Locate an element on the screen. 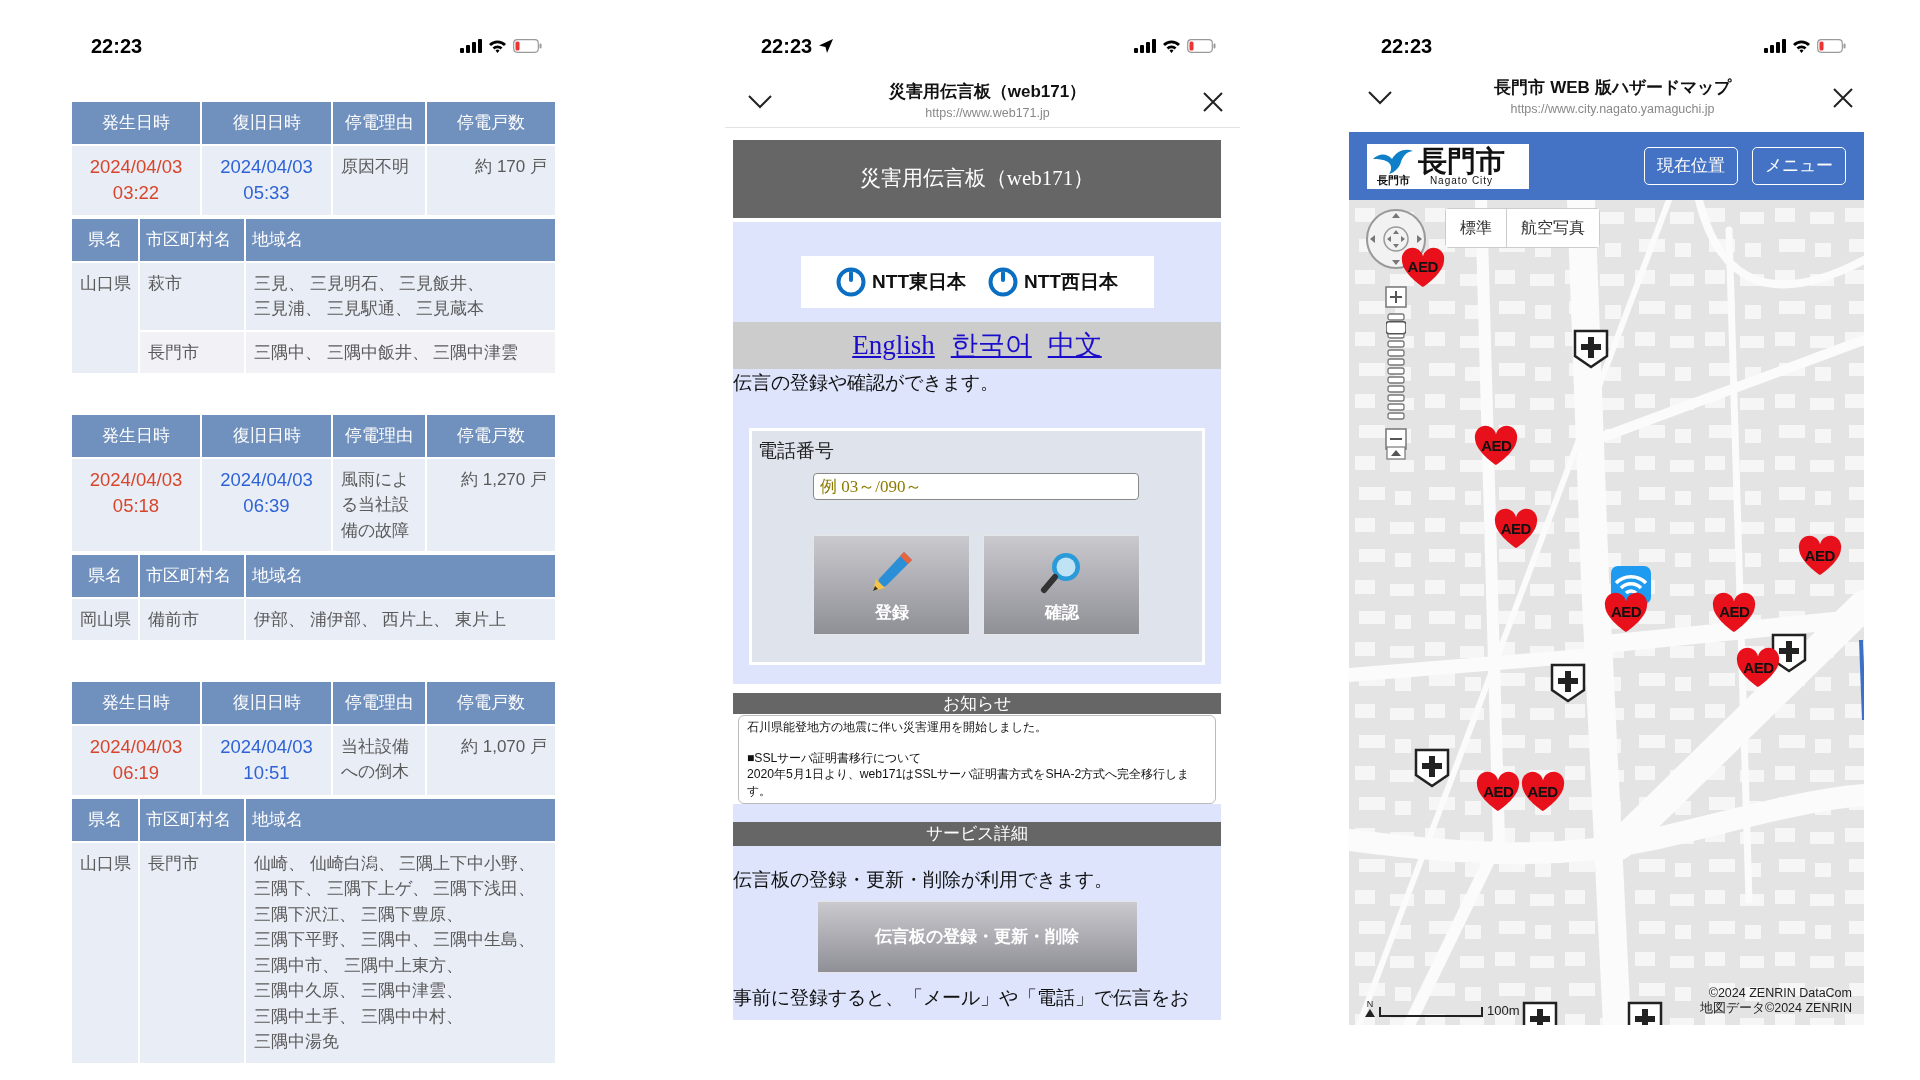 The width and height of the screenshot is (1920, 1080). occurred-cell: 2024/04/03 06:19 is located at coordinates (136, 760).